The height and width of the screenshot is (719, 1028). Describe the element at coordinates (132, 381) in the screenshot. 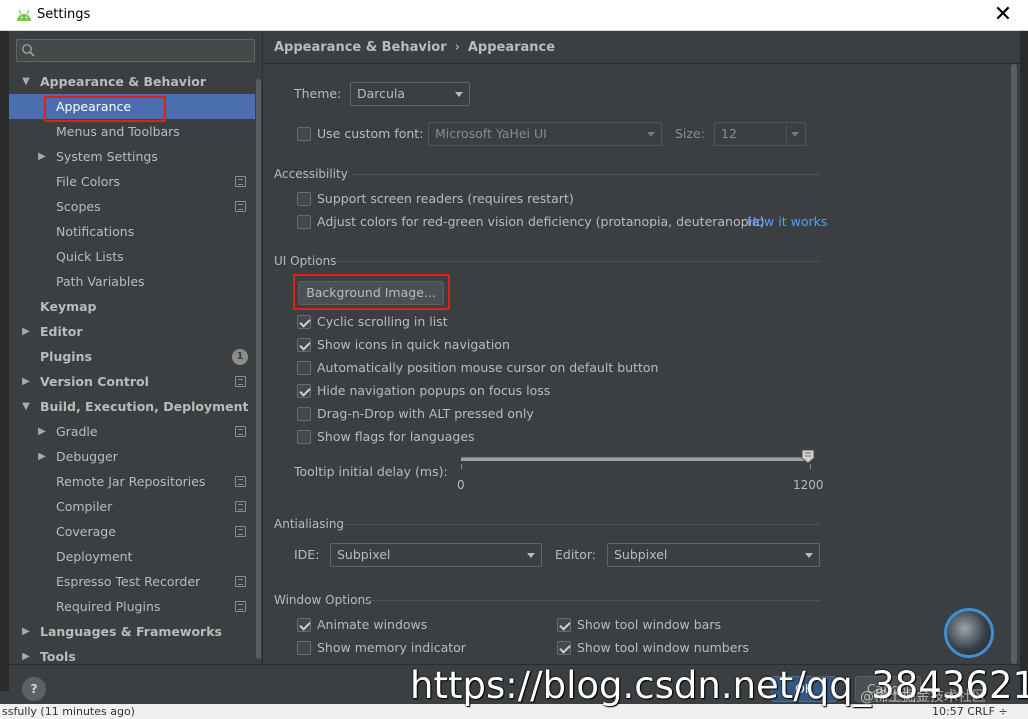

I see `sidebar-item-version-control: ▶ Version Control` at that location.